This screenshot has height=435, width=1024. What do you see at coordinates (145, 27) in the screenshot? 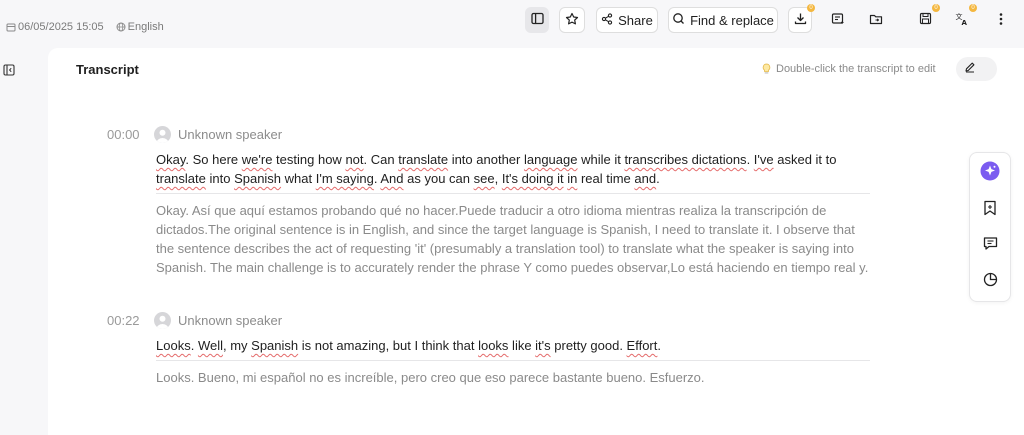
I see `language-label: English` at bounding box center [145, 27].